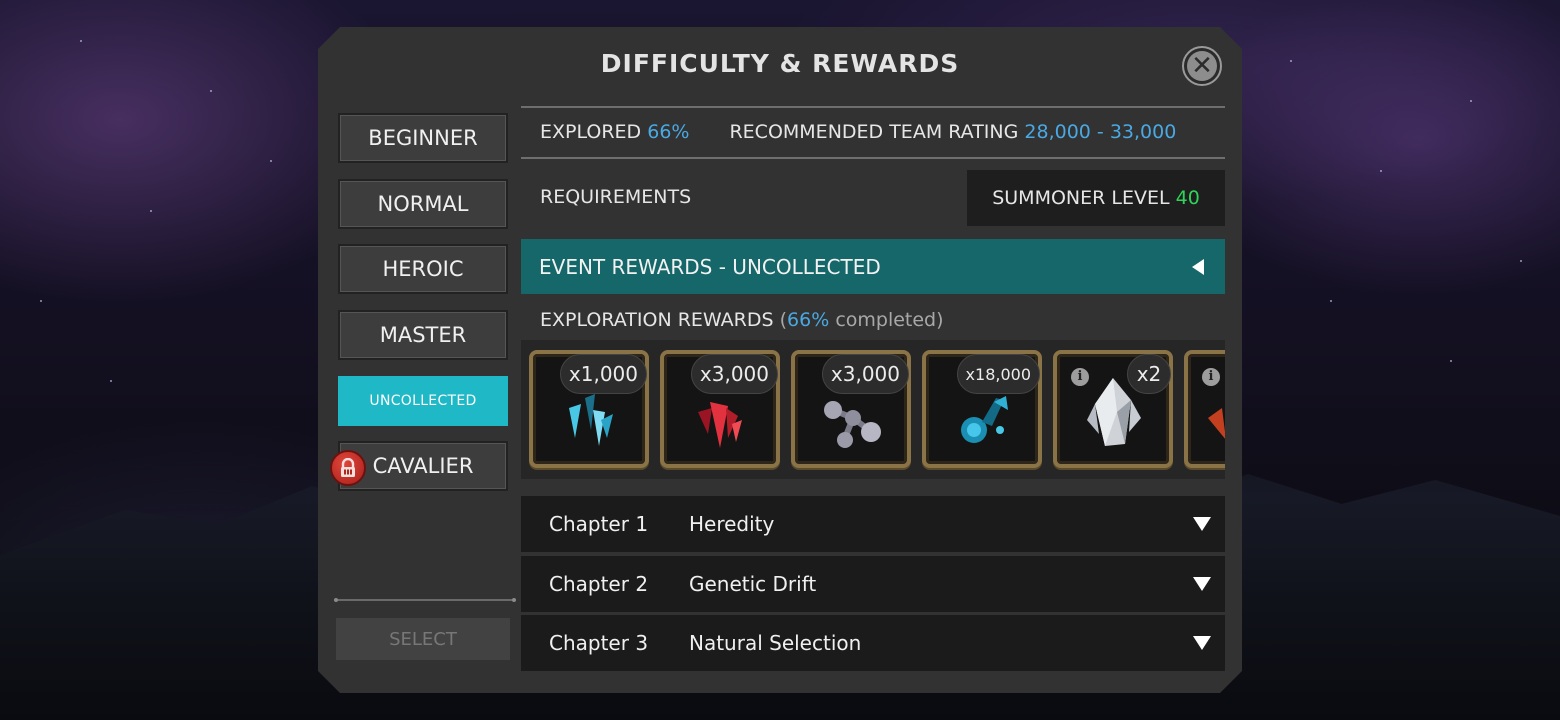 Image resolution: width=1560 pixels, height=720 pixels. Describe the element at coordinates (732, 524) in the screenshot. I see `chapter-name: Heredity` at that location.